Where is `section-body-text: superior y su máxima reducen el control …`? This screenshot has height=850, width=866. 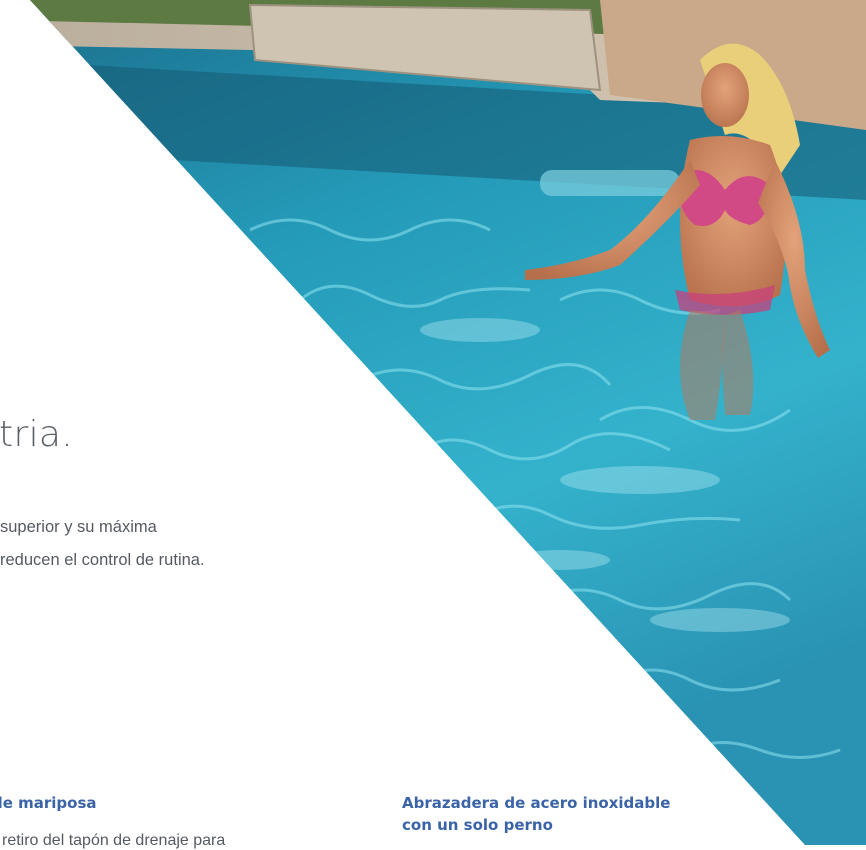
section-body-text: superior y su máxima reducen el control … is located at coordinates (102, 544).